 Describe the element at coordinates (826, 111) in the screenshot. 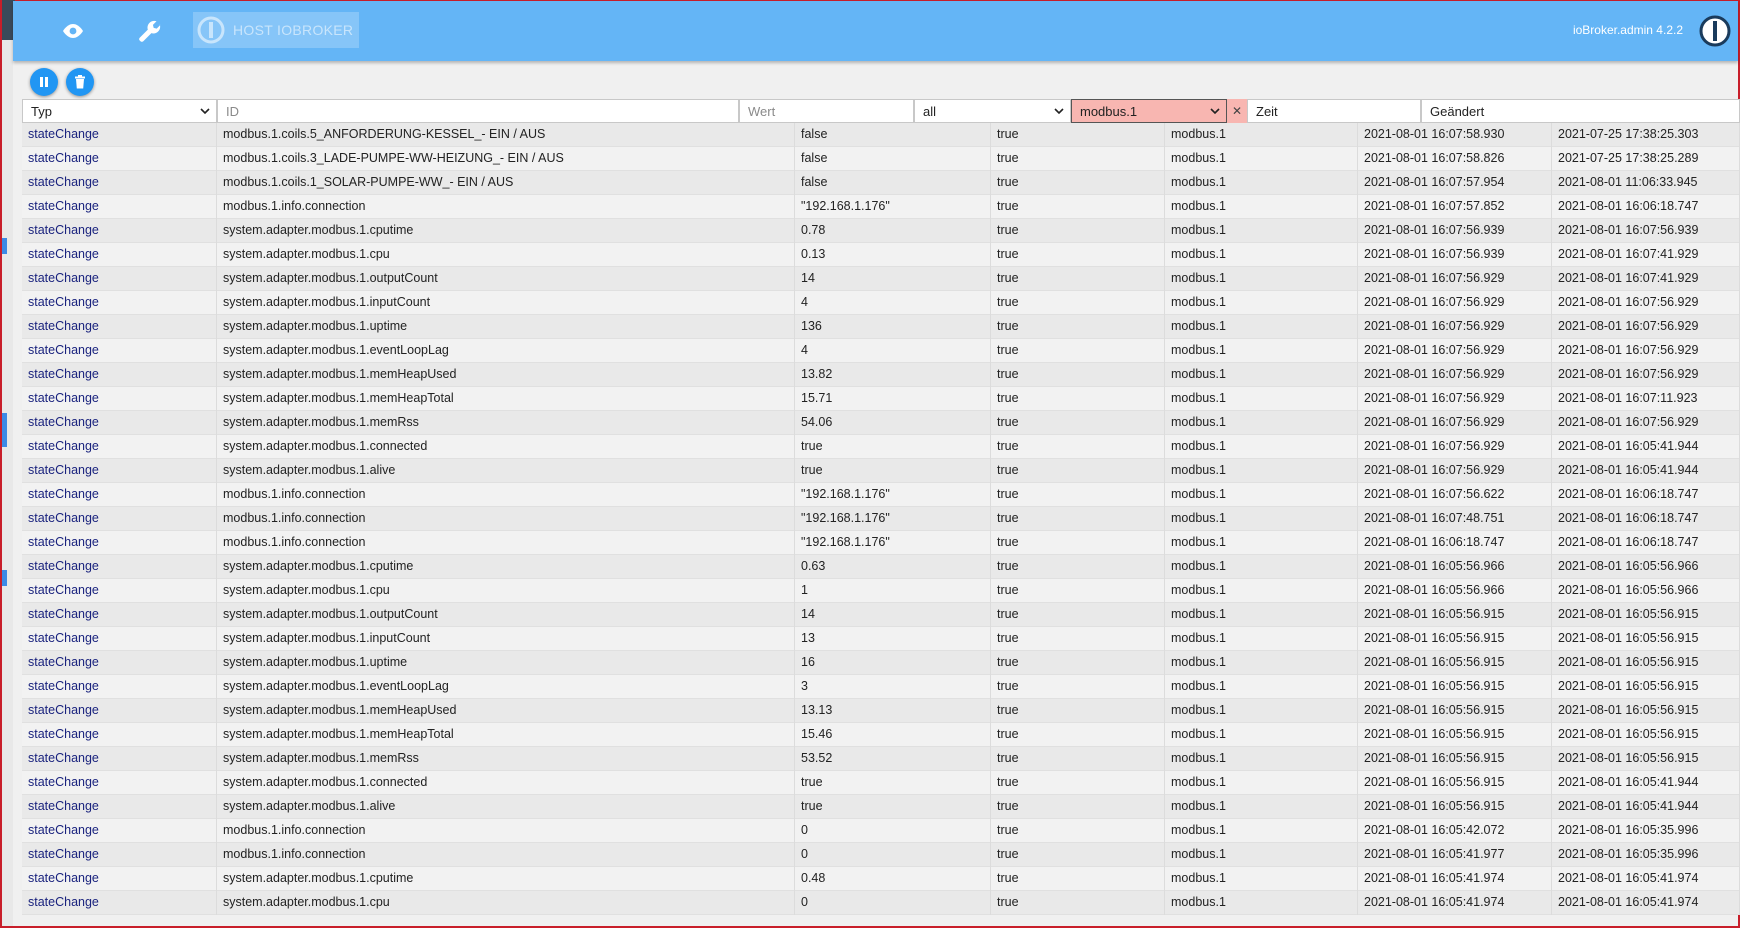

I see `value-filter-input: Wert` at that location.